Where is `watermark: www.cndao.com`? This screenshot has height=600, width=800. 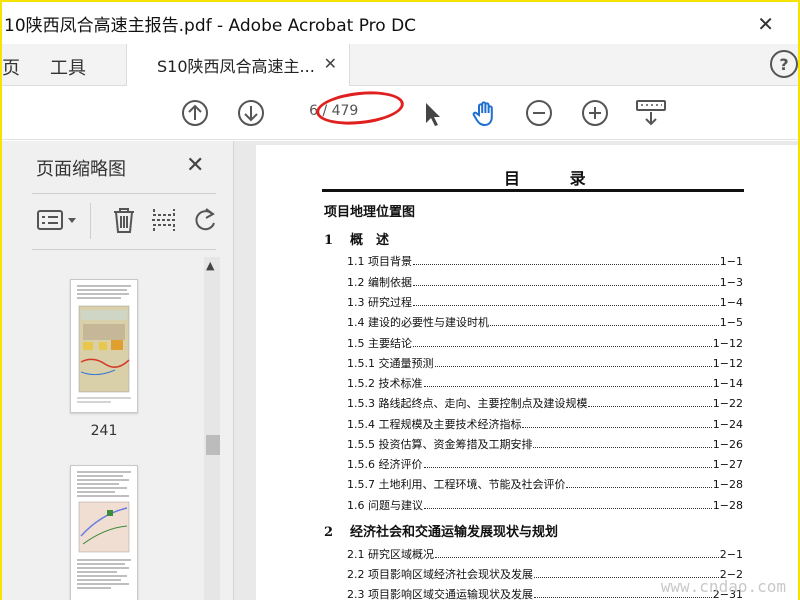 watermark: www.cndao.com is located at coordinates (723, 586).